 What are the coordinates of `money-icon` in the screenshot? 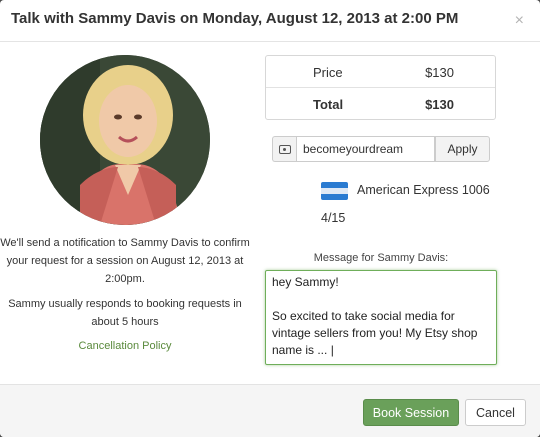 It's located at (284, 149).